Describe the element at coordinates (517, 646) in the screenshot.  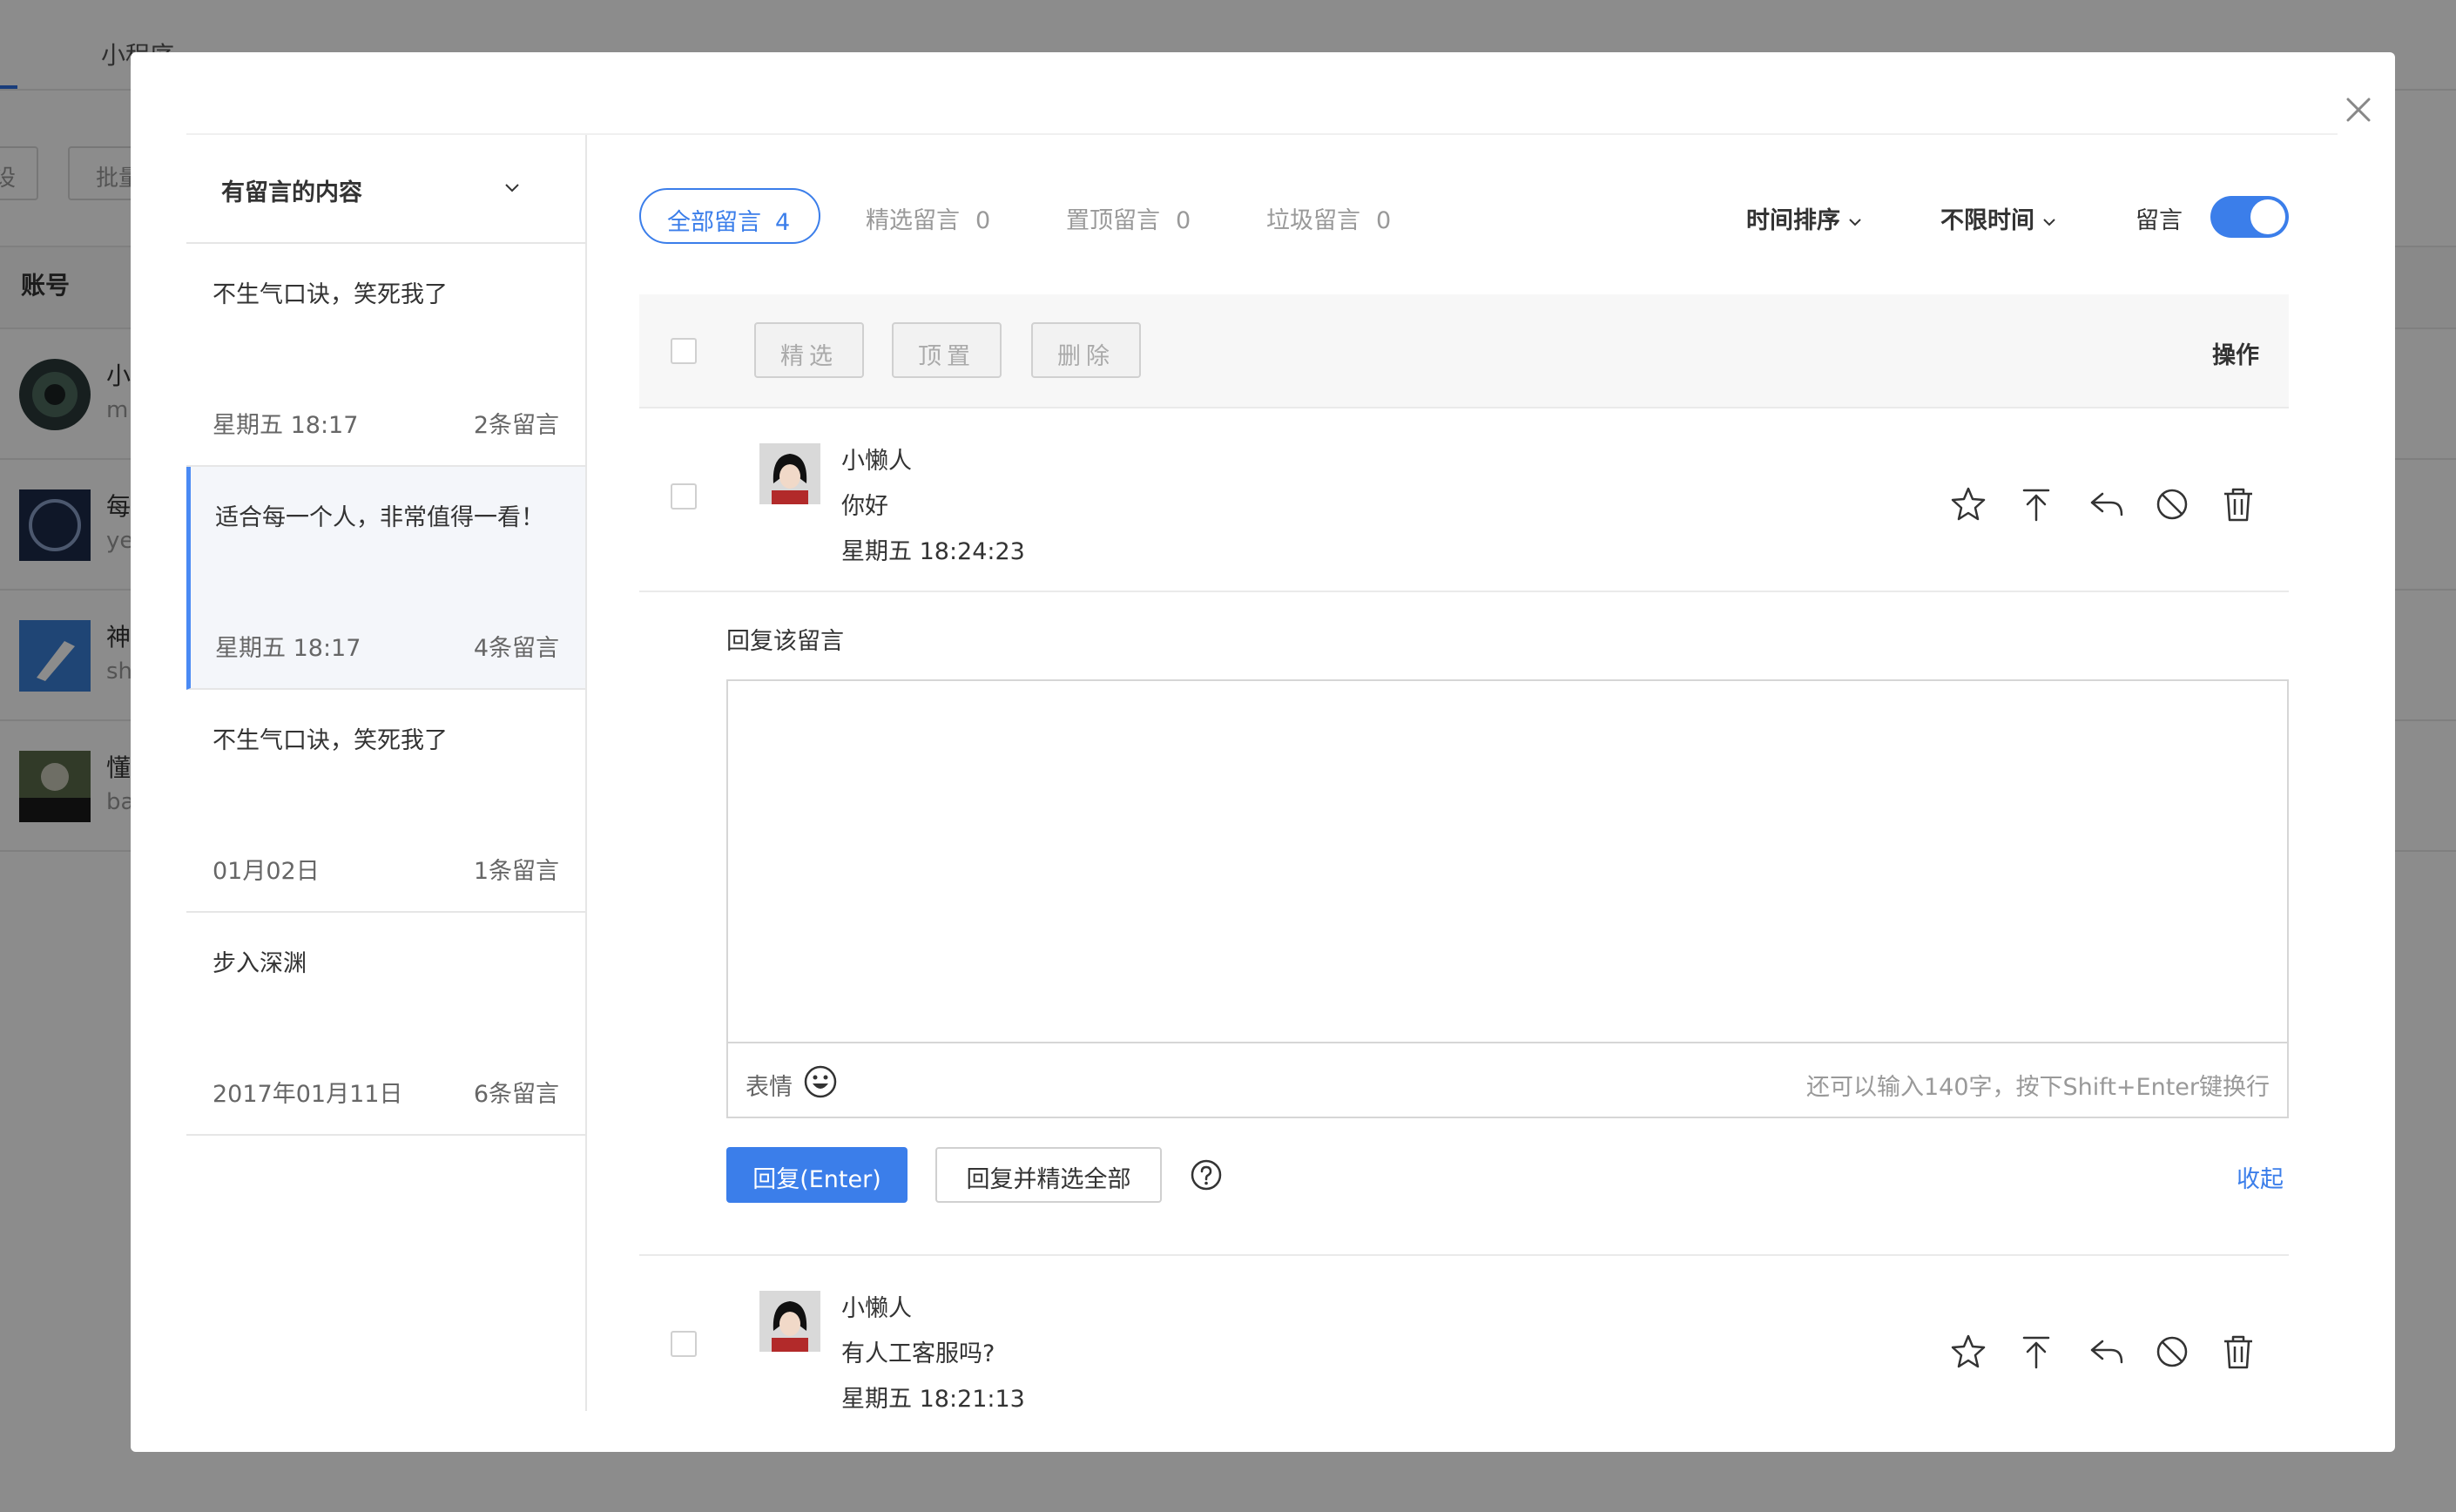
I see `article-comment-count: 4条留言` at that location.